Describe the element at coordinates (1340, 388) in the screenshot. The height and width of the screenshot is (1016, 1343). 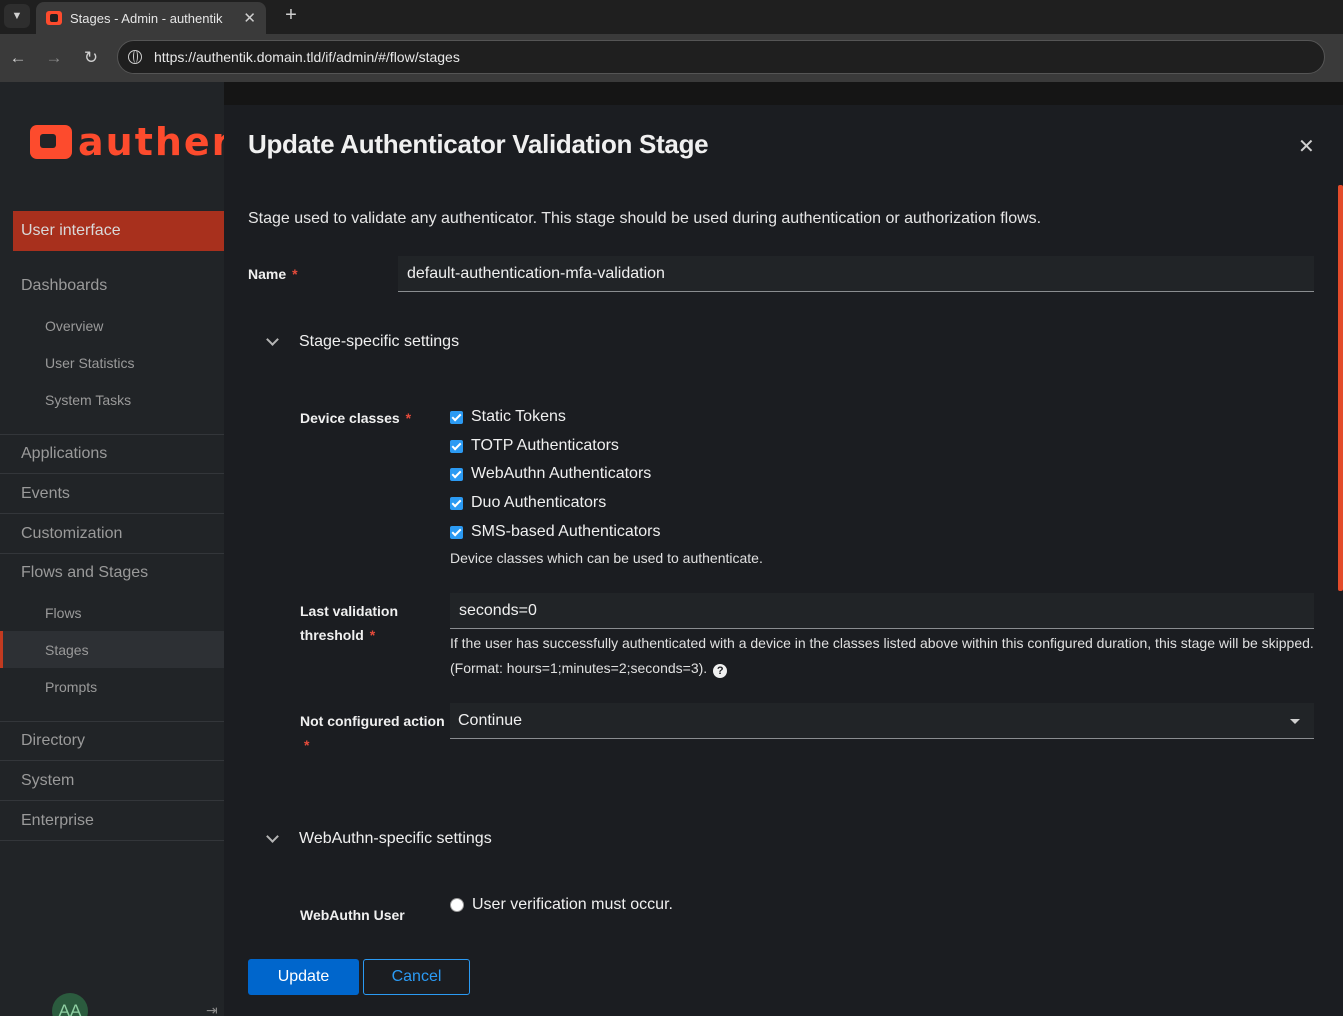
I see `modal-scrollbar` at that location.